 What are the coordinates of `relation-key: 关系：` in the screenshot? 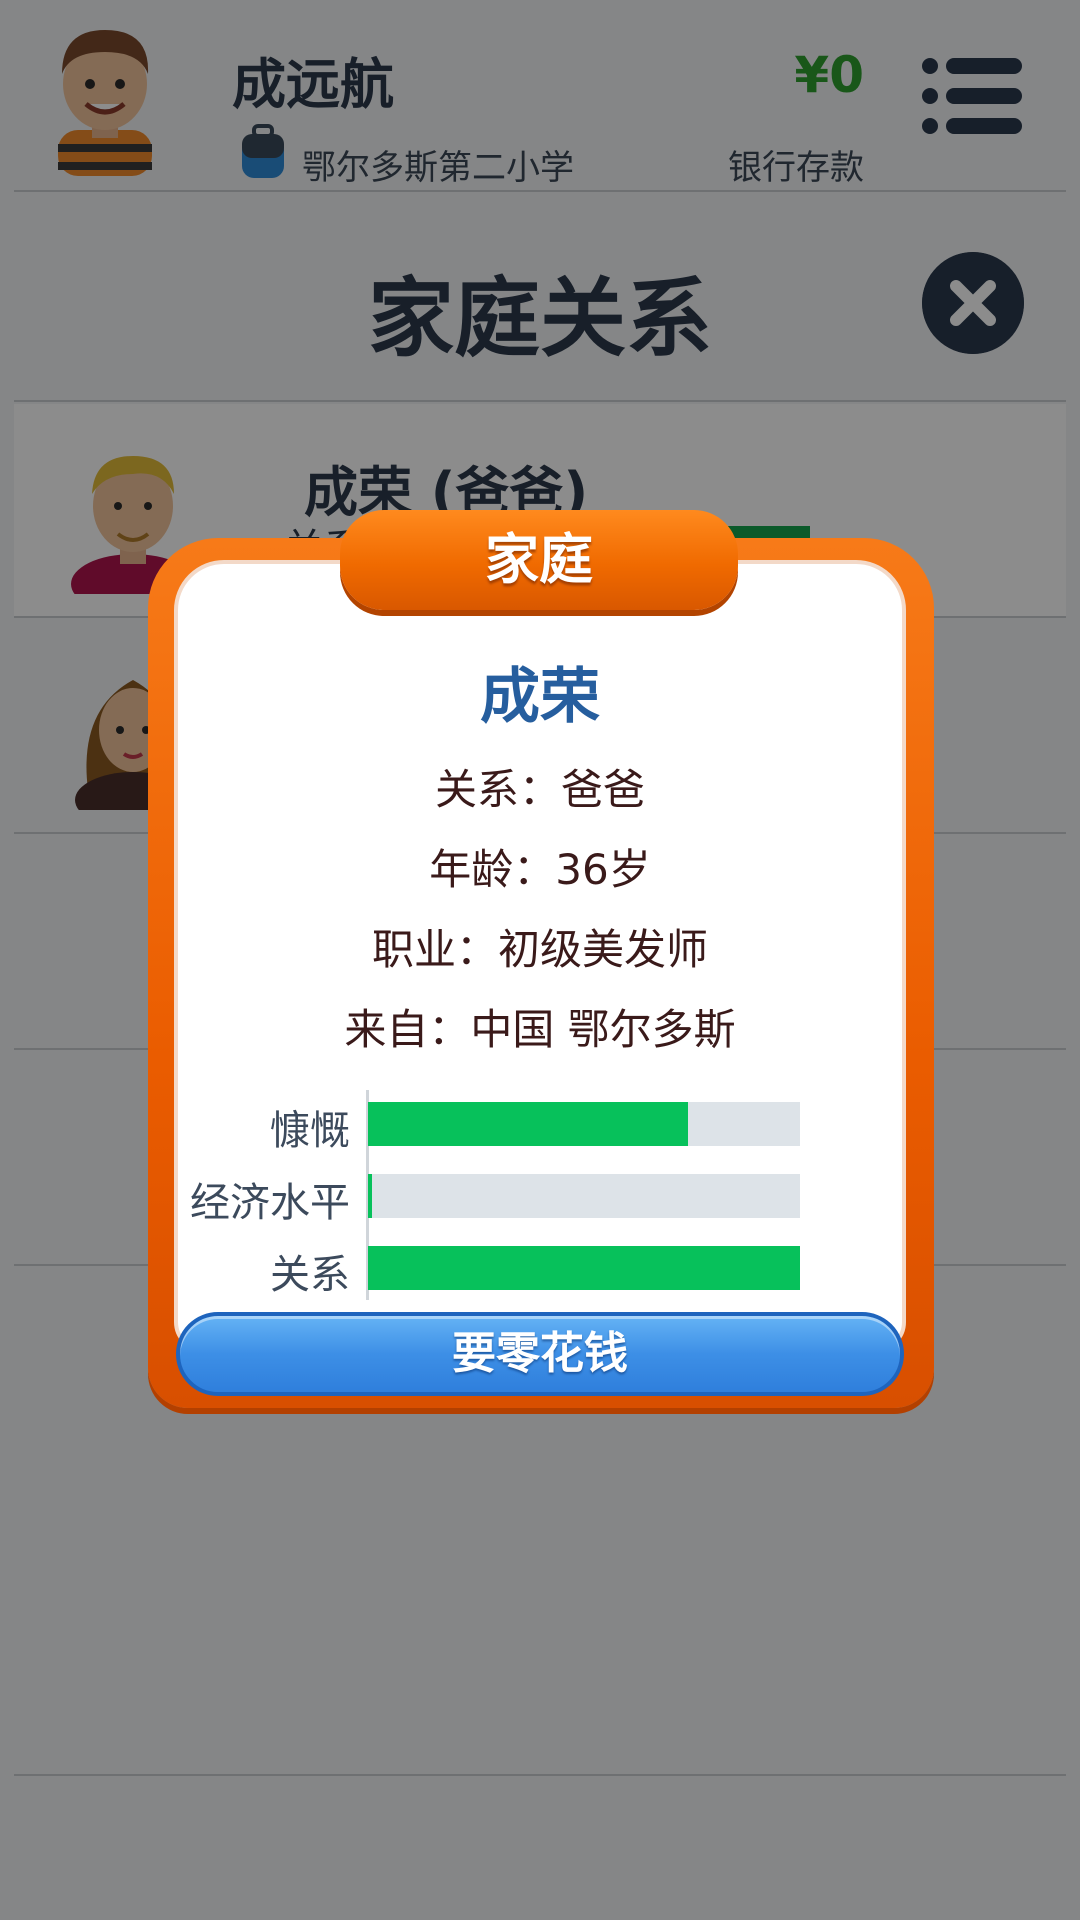 It's located at (497, 789).